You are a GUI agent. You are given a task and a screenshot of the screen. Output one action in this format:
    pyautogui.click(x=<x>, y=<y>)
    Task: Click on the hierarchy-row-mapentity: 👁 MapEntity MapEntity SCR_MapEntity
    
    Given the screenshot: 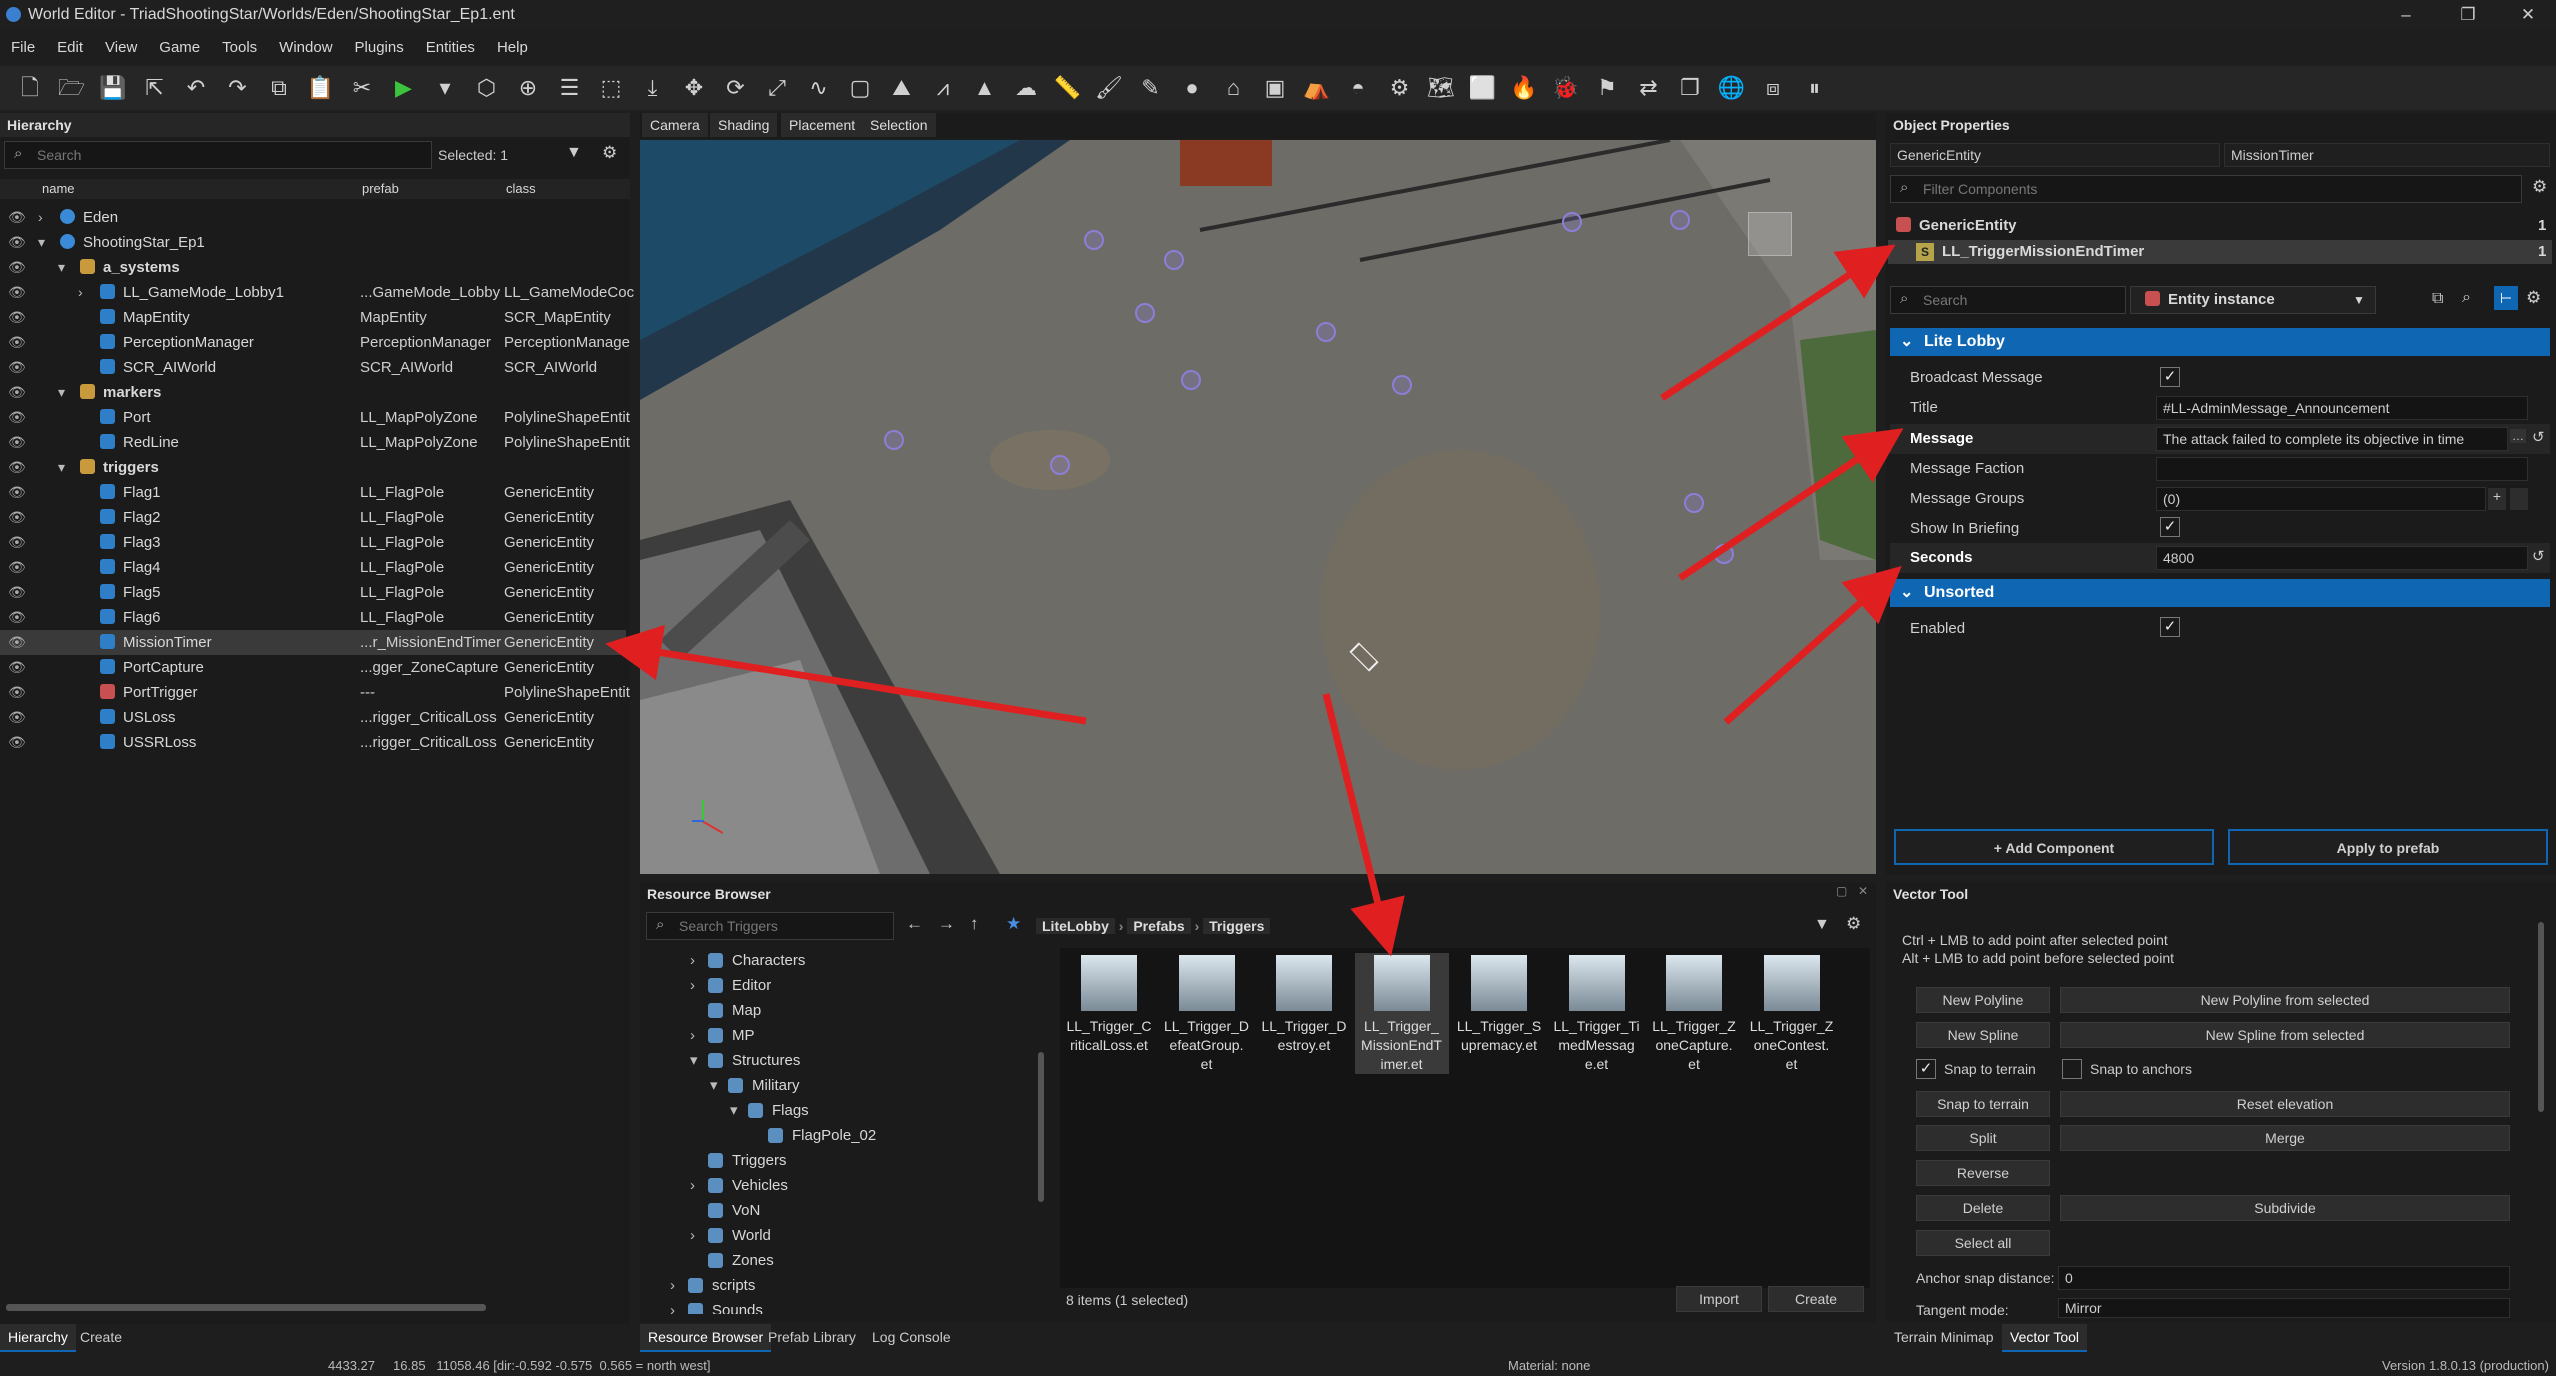 What is the action you would take?
    pyautogui.click(x=313, y=317)
    